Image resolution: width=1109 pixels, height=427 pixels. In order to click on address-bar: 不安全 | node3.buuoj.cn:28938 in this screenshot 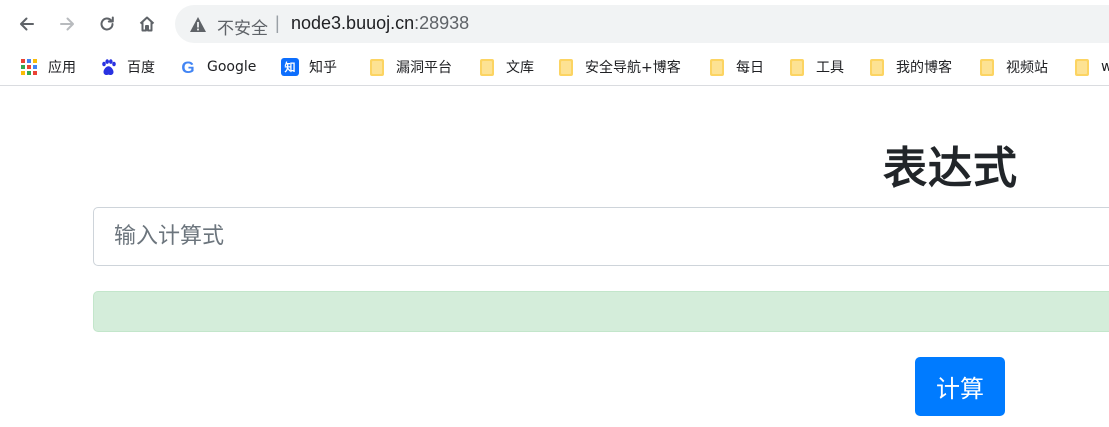, I will do `click(642, 24)`.